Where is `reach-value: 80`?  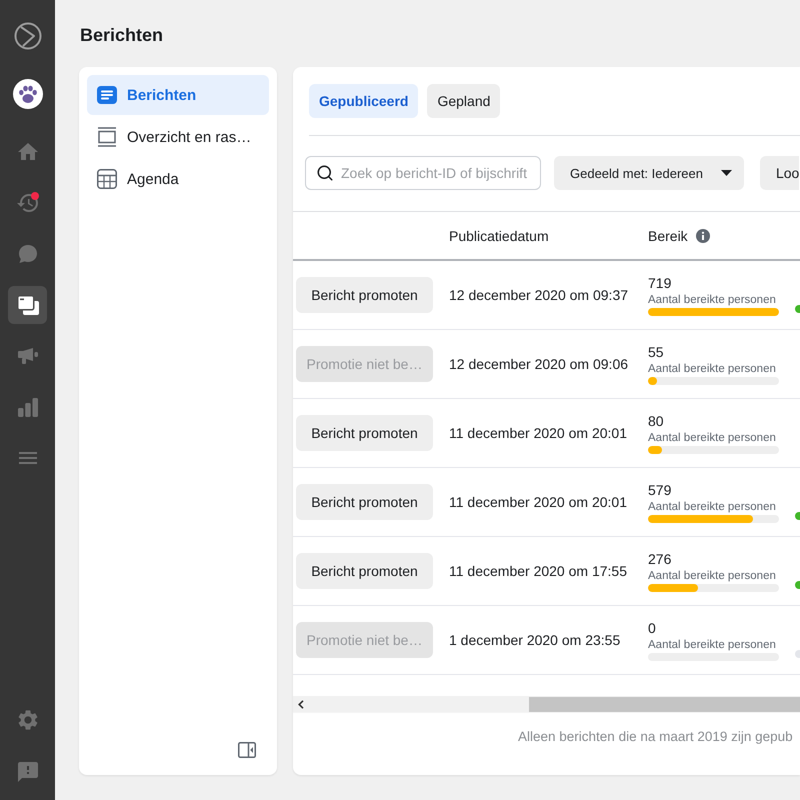 reach-value: 80 is located at coordinates (656, 420).